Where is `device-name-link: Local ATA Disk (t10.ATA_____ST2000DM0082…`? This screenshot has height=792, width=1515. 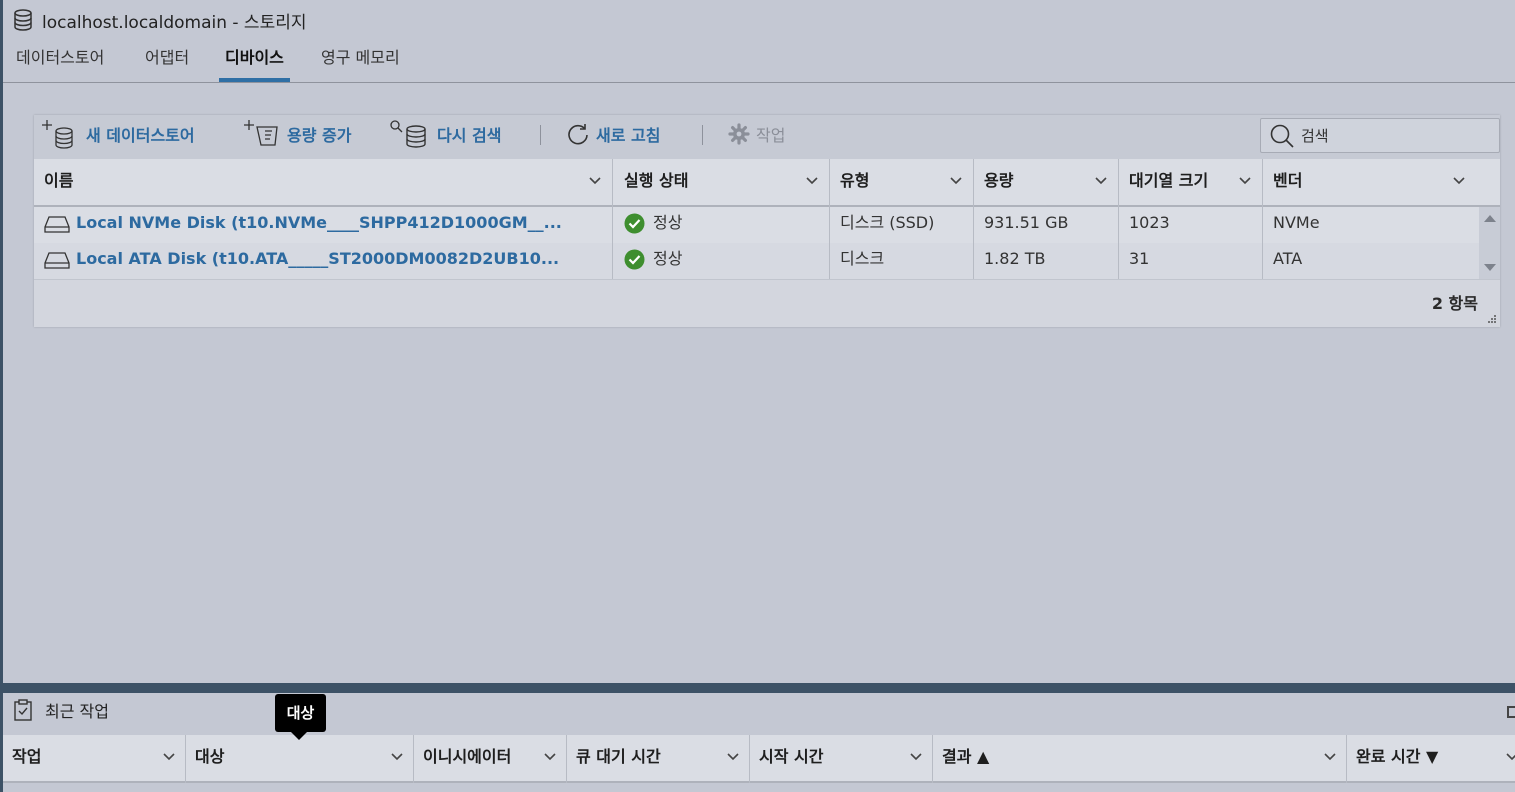
device-name-link: Local ATA Disk (t10.ATA_____ST2000DM0082… is located at coordinates (317, 258).